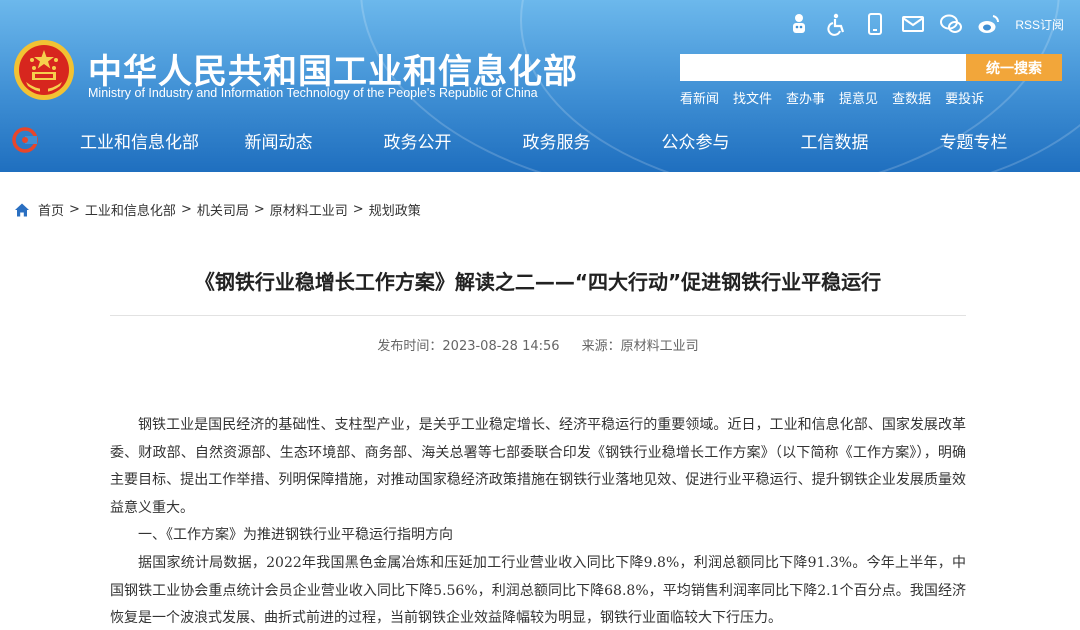  What do you see at coordinates (823, 67) in the screenshot?
I see `search-input` at bounding box center [823, 67].